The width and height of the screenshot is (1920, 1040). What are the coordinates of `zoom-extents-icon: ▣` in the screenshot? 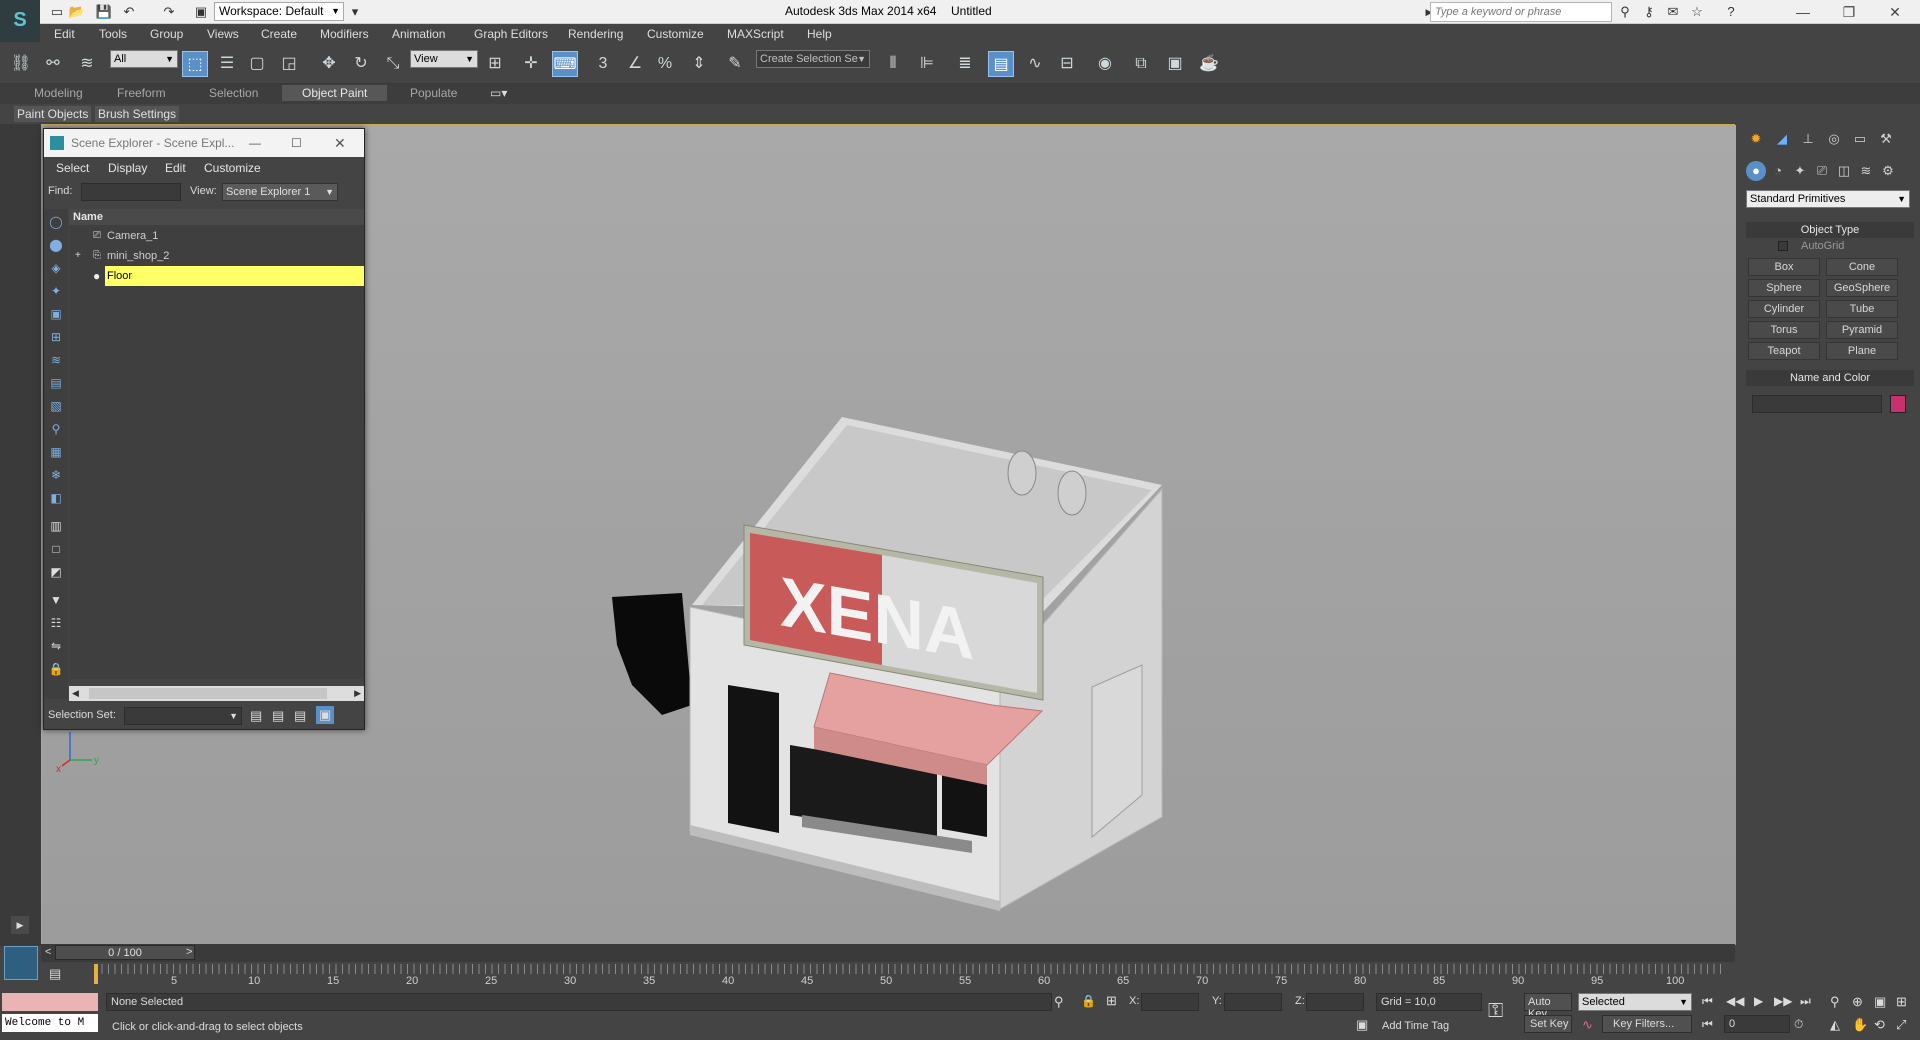 It's located at (1880, 1002).